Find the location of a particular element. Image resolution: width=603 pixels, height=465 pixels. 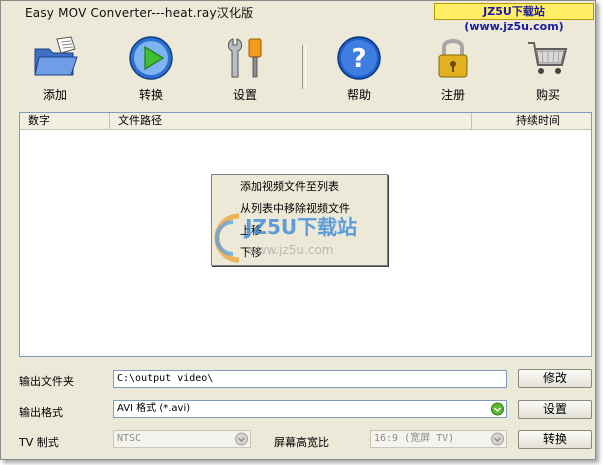

help-button: ? 帮助 is located at coordinates (359, 68).